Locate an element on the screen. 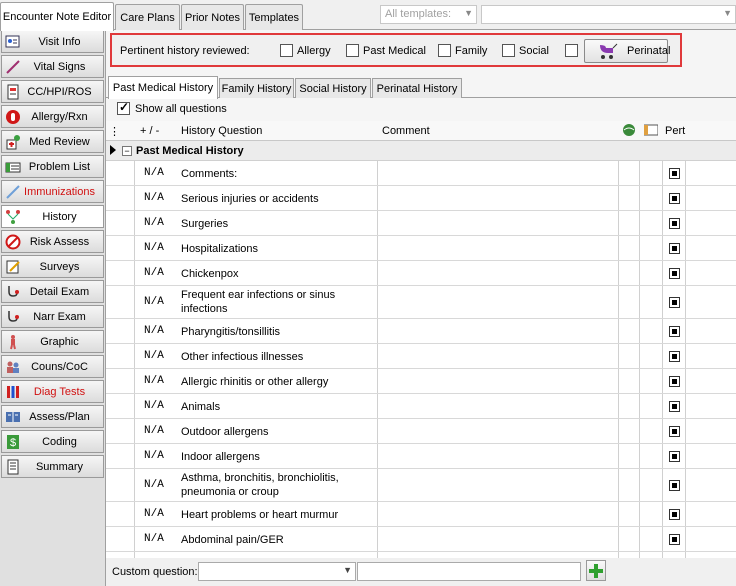 The height and width of the screenshot is (586, 736). add-custom-question-button is located at coordinates (596, 570).